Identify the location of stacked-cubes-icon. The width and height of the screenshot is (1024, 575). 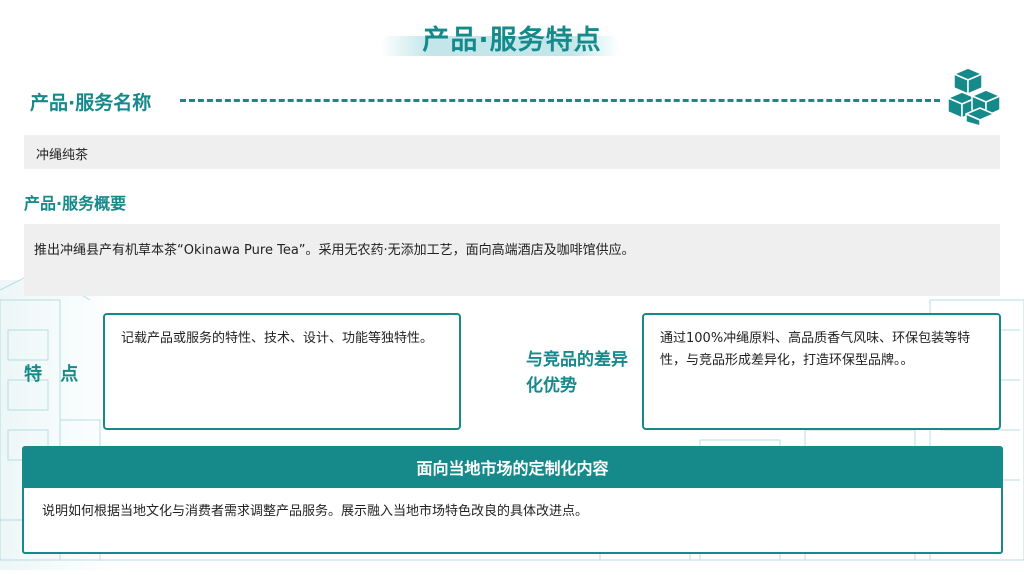
(974, 96).